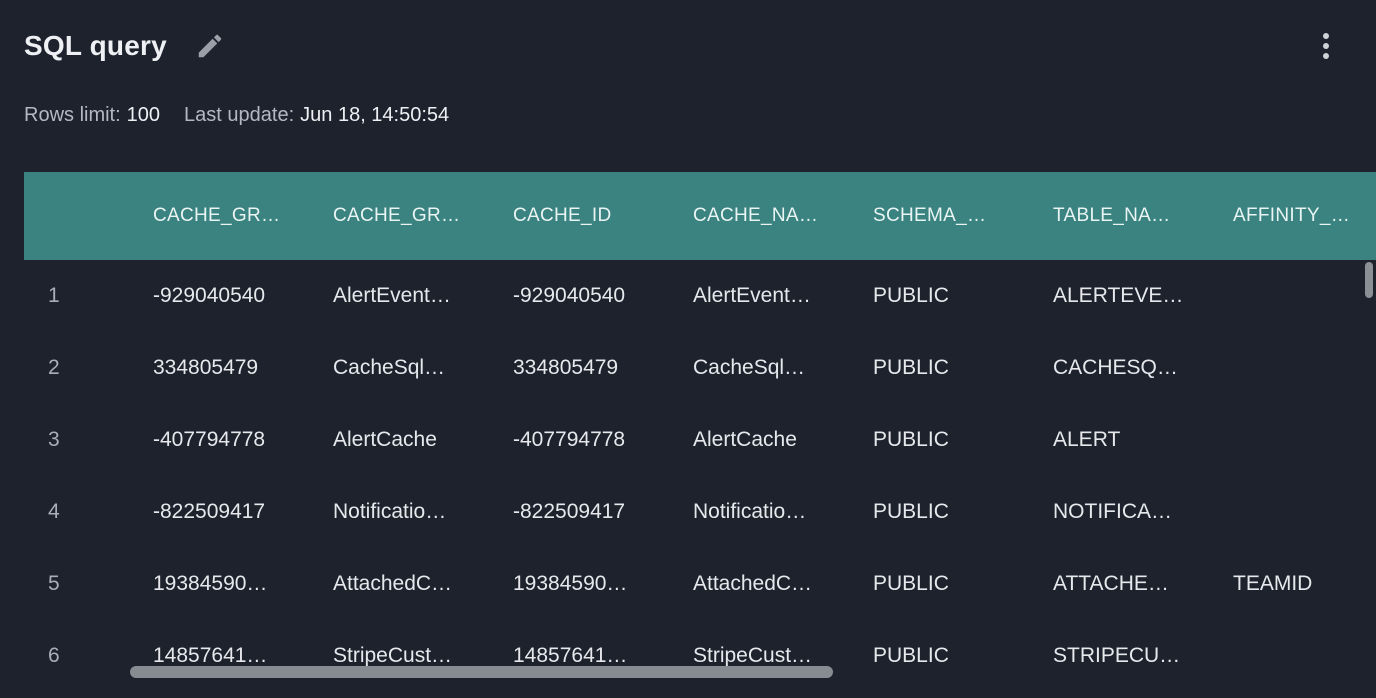 The height and width of the screenshot is (698, 1376). I want to click on last-update-label: Last update:, so click(239, 115).